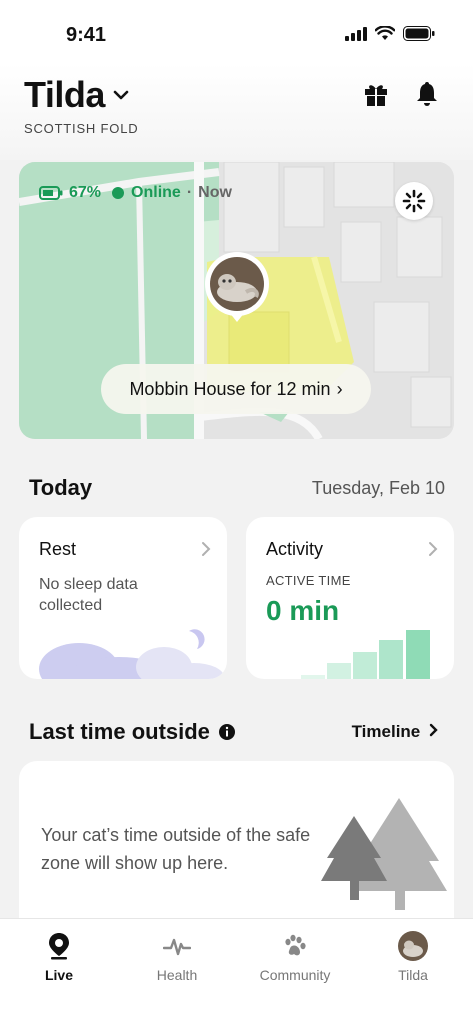 This screenshot has height=1024, width=473. Describe the element at coordinates (64, 94) in the screenshot. I see `pet-name: Tilda` at that location.